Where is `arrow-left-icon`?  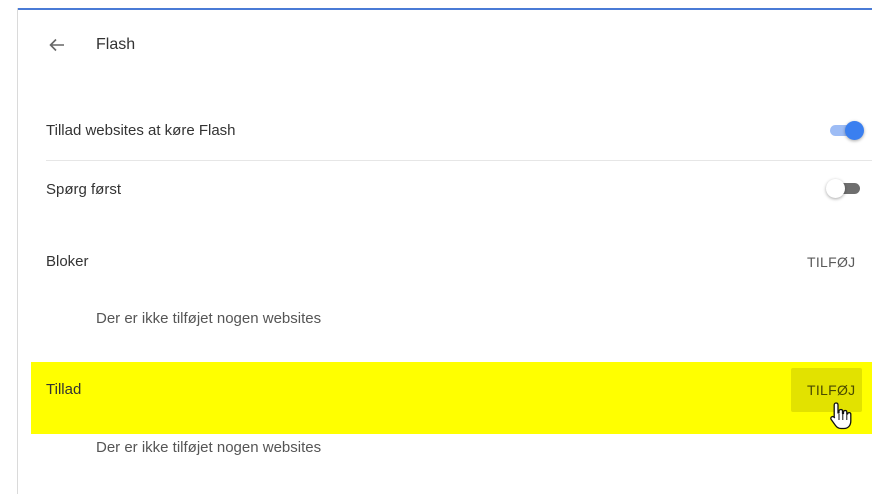
arrow-left-icon is located at coordinates (57, 45).